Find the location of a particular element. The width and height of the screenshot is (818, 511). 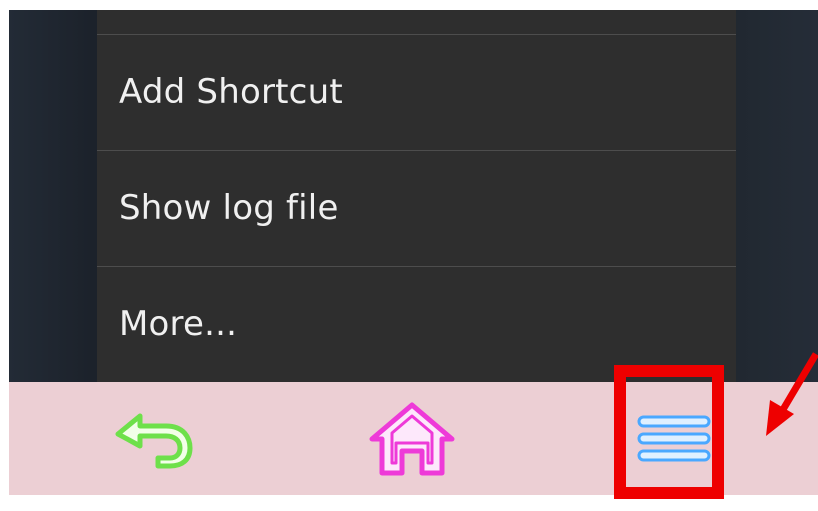

home-icon is located at coordinates (412, 438).